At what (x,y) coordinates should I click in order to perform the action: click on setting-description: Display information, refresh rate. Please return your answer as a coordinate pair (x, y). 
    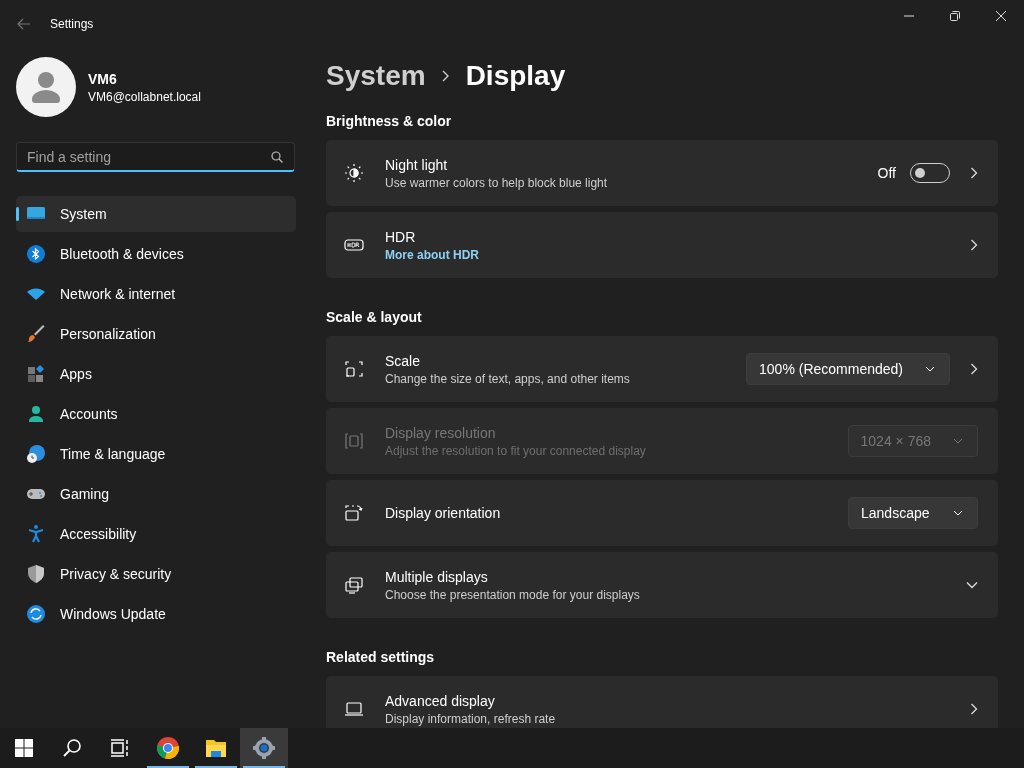
    Looking at the image, I should click on (470, 718).